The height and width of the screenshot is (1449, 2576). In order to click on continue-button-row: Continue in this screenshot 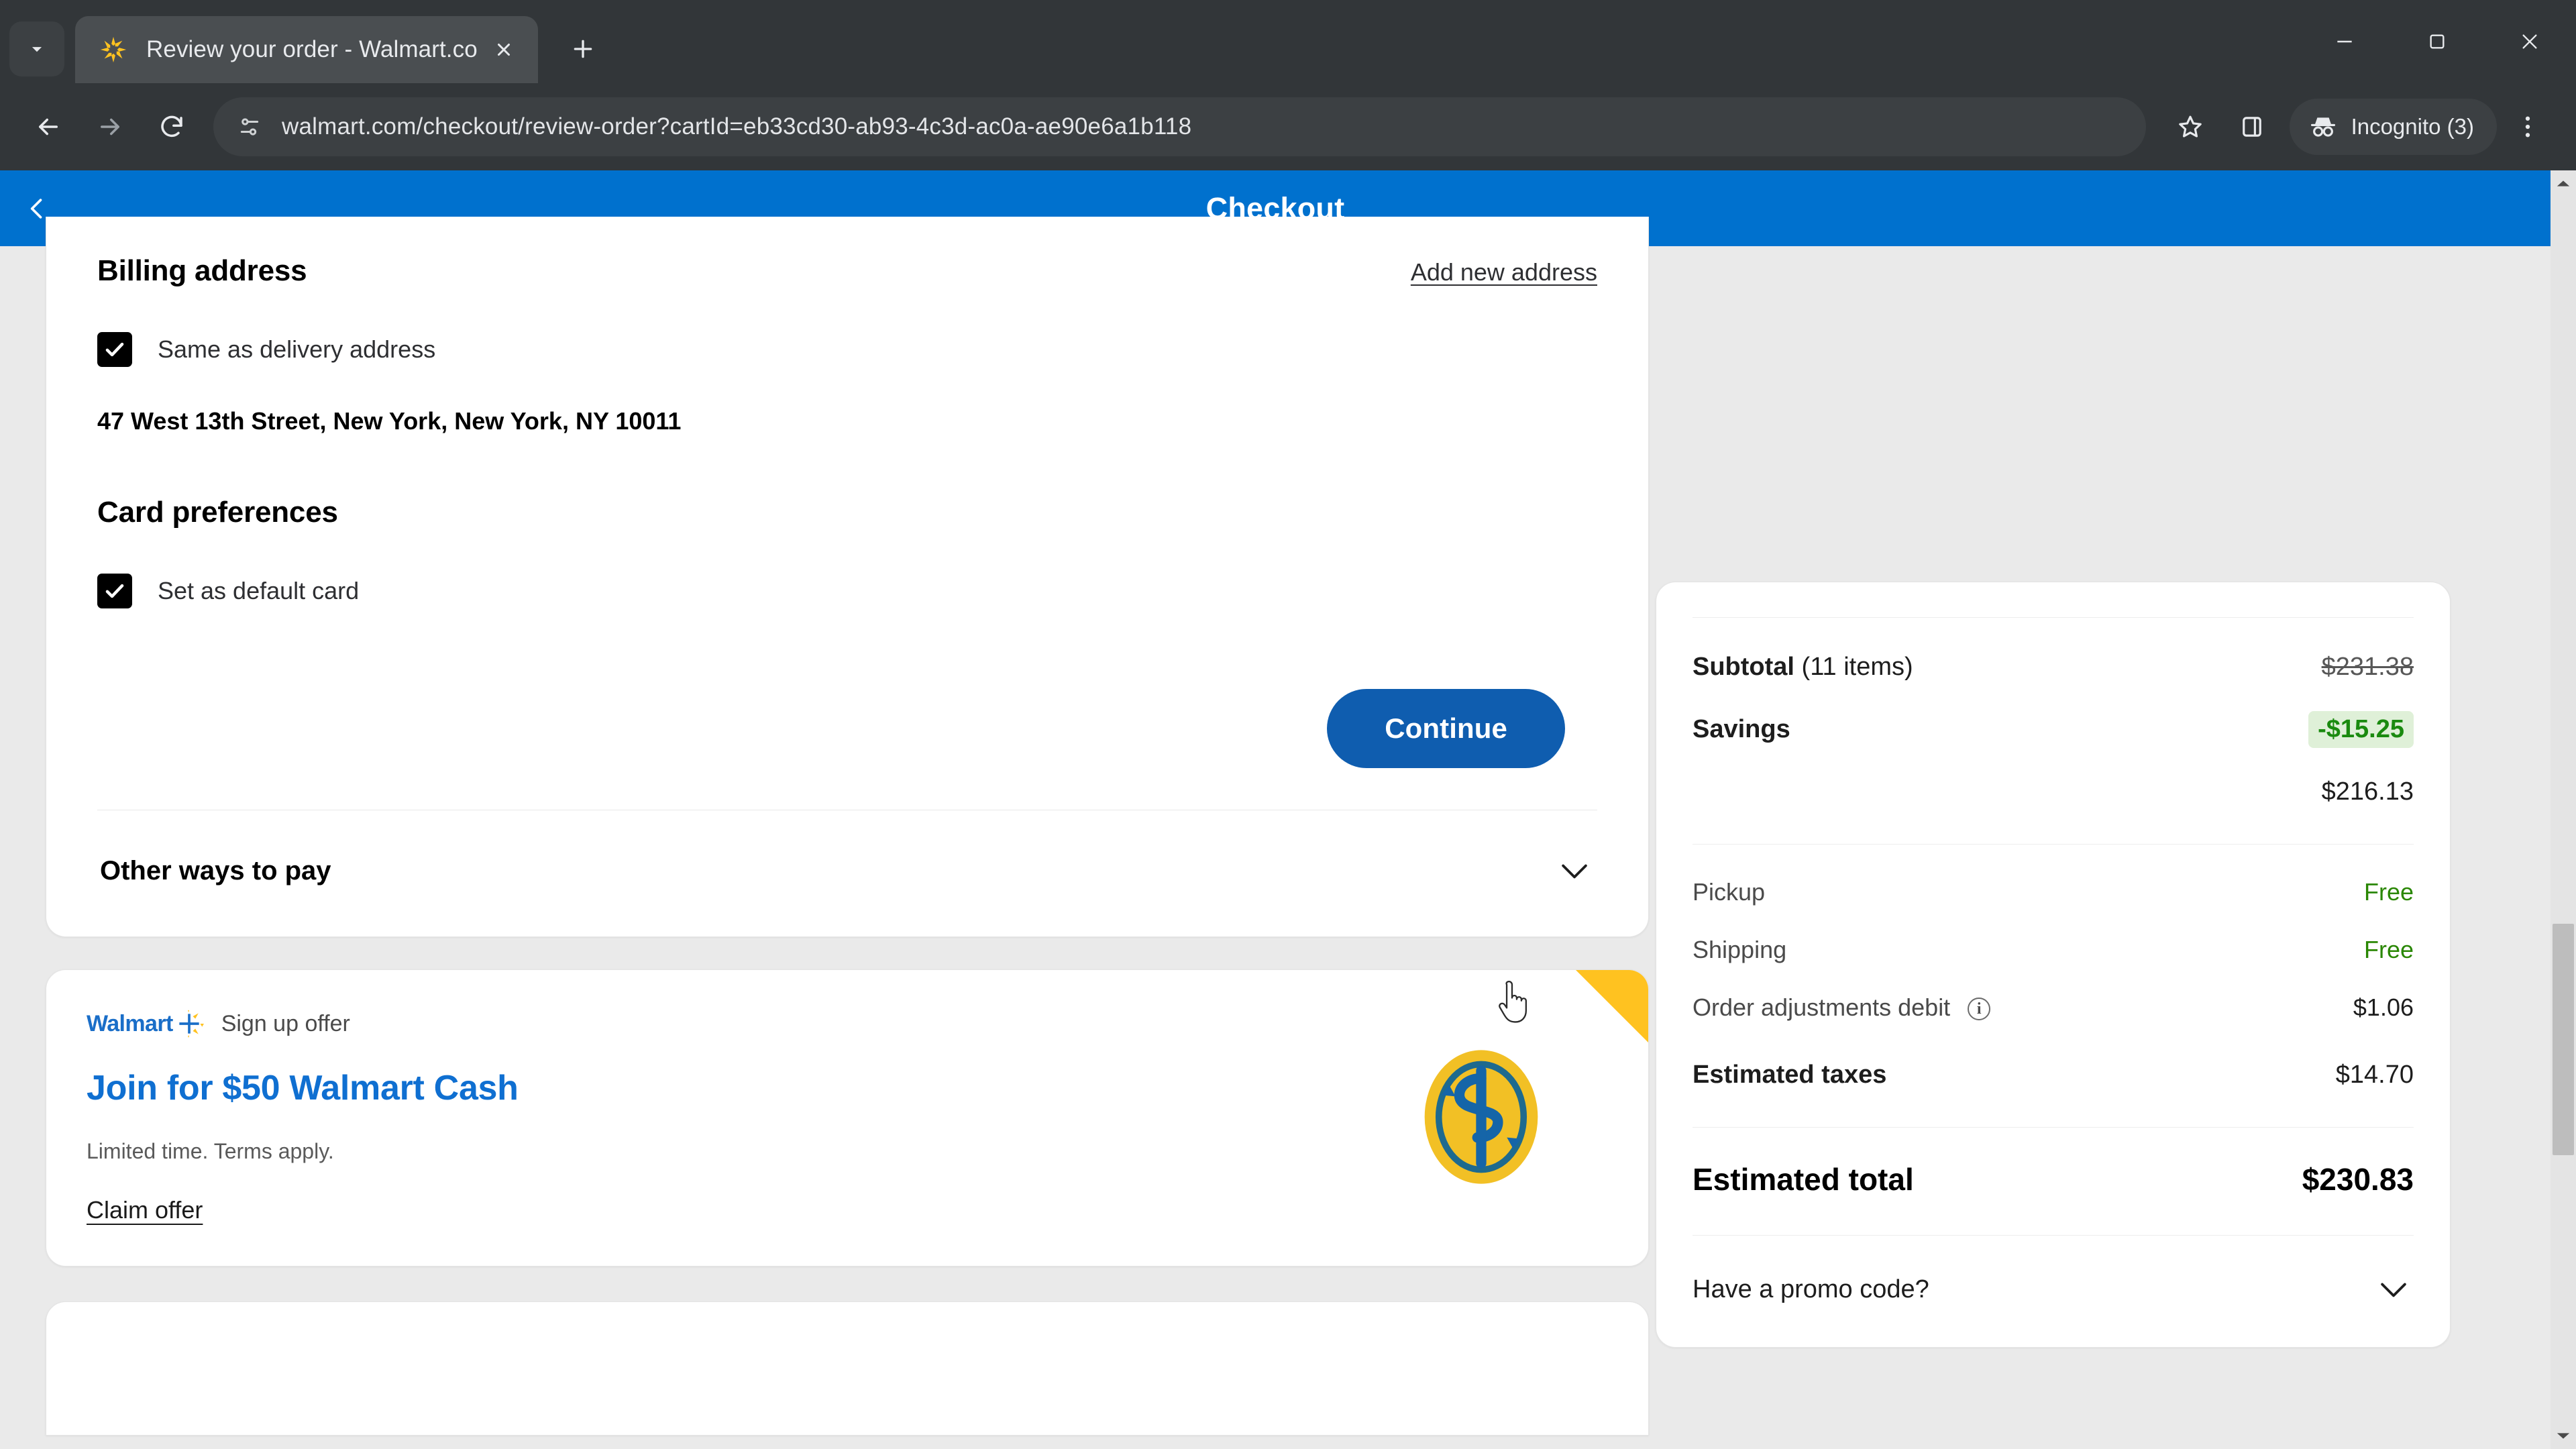, I will do `click(847, 728)`.